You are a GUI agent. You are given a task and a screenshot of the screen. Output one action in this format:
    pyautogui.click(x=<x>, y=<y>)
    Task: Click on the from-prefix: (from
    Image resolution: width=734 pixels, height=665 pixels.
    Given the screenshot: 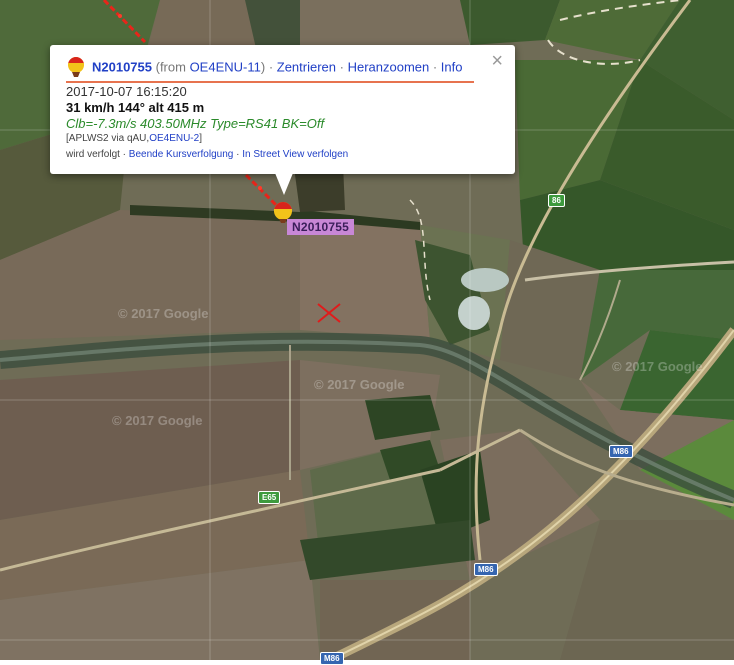 What is the action you would take?
    pyautogui.click(x=171, y=67)
    